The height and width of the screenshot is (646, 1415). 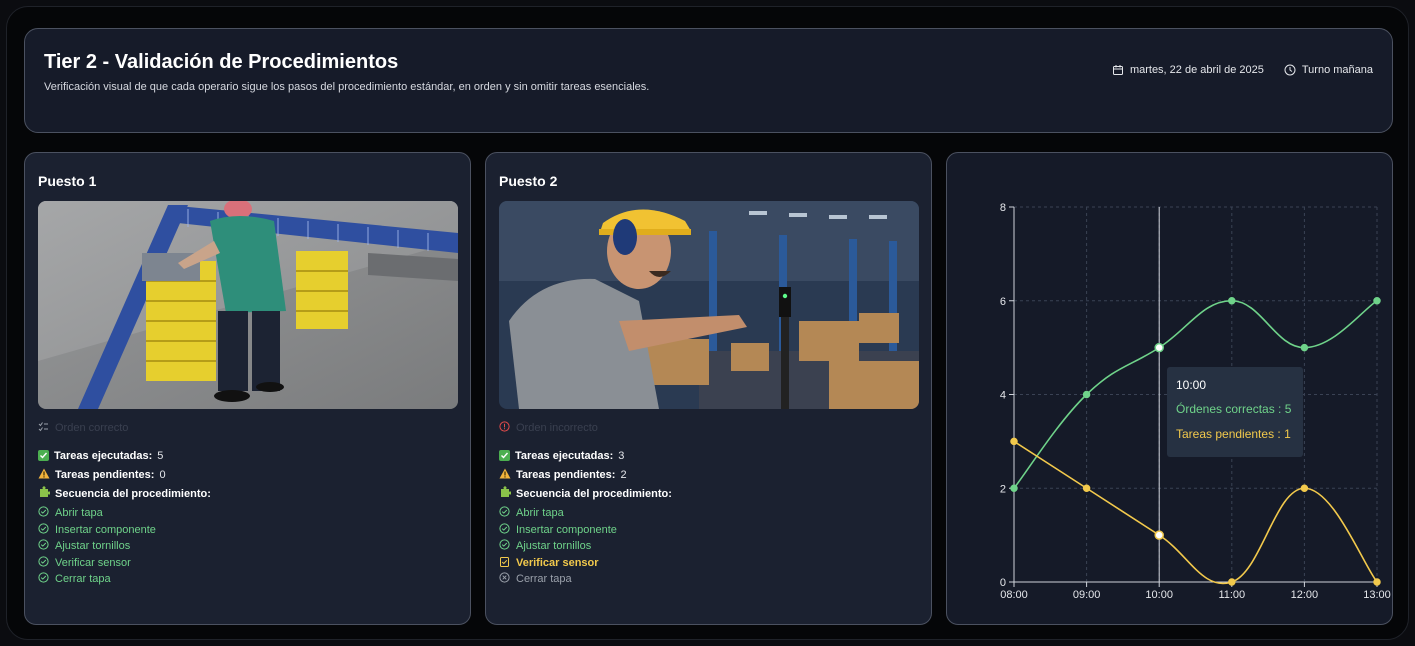 I want to click on y-tick-label: 4, so click(x=1003, y=396).